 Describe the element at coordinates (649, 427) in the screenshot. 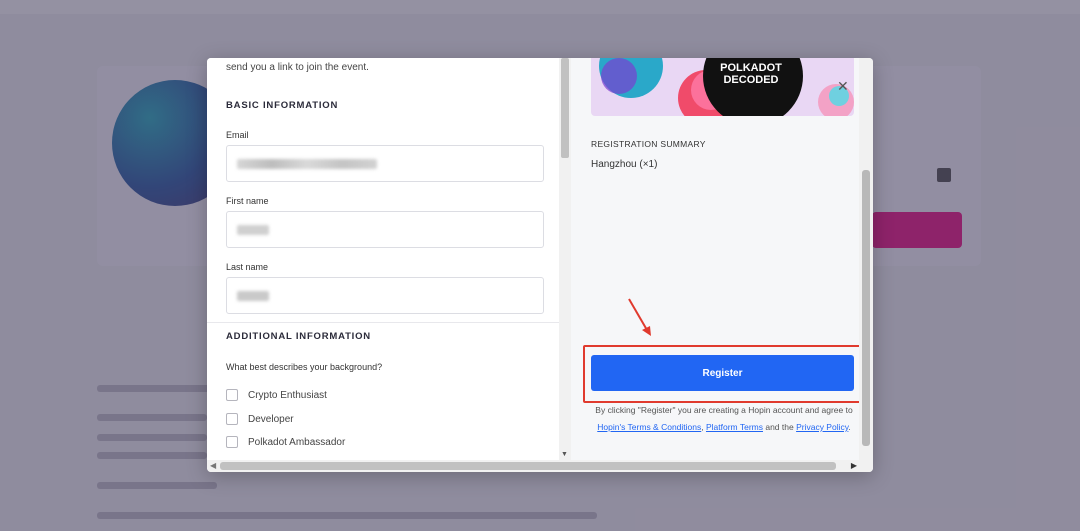

I see `hopin-terms-link: Hopin's Terms & Conditions` at that location.